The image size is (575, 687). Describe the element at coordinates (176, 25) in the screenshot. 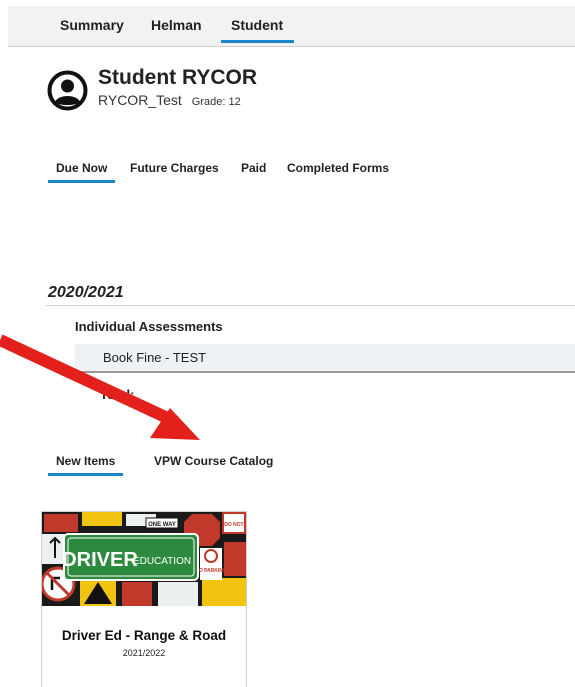

I see `tab-helman: Helman` at that location.